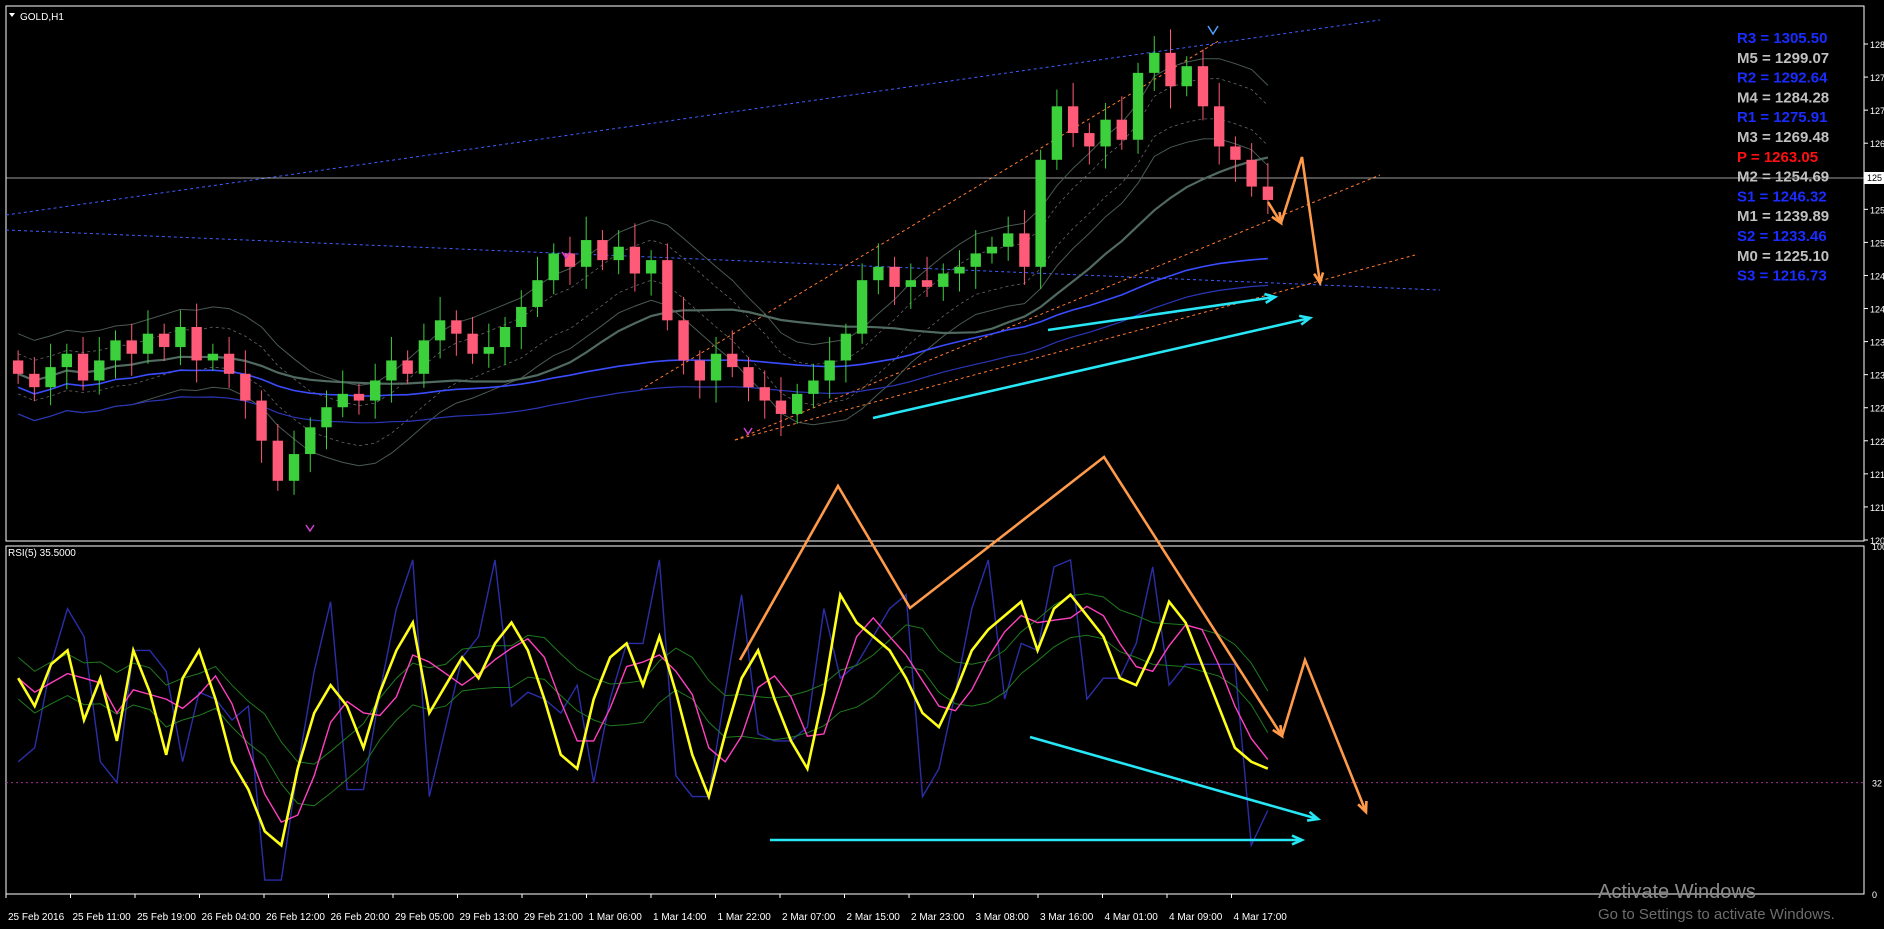 Image resolution: width=1884 pixels, height=929 pixels. Describe the element at coordinates (1782, 236) in the screenshot. I see `pivot-s2: S2 = 1233.46` at that location.